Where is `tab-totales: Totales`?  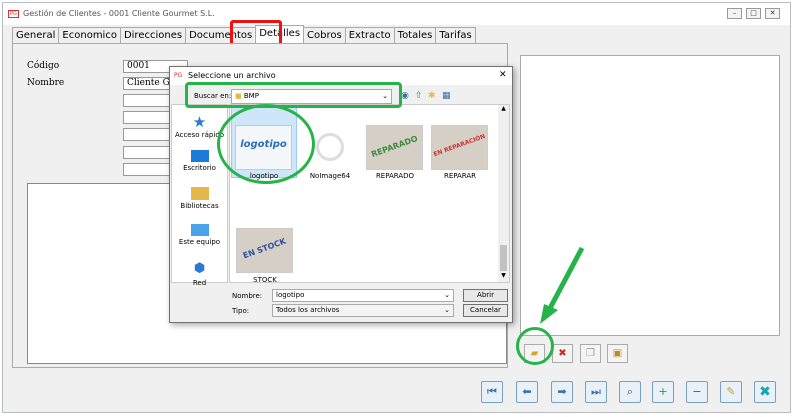
tab-totales: Totales is located at coordinates (415, 35).